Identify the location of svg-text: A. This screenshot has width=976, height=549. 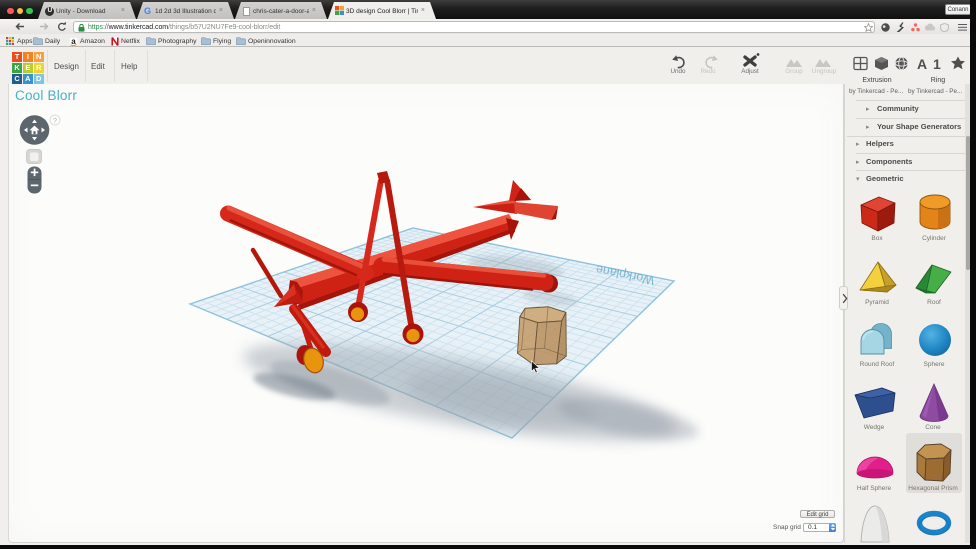
(922, 64).